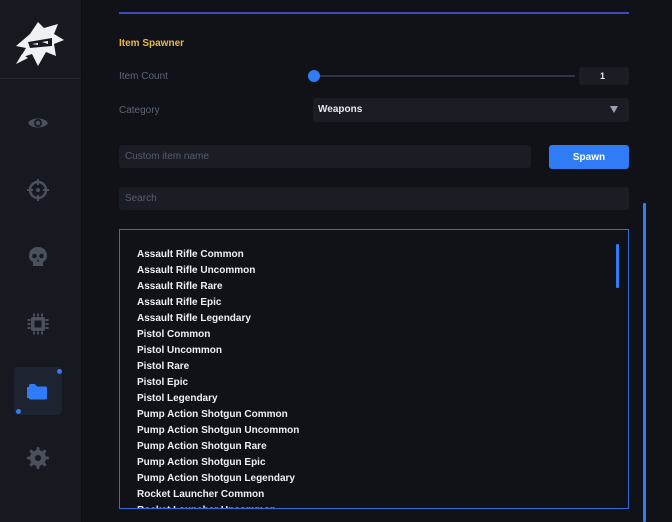 This screenshot has width=672, height=522. I want to click on sidebar-item-aim, so click(38, 190).